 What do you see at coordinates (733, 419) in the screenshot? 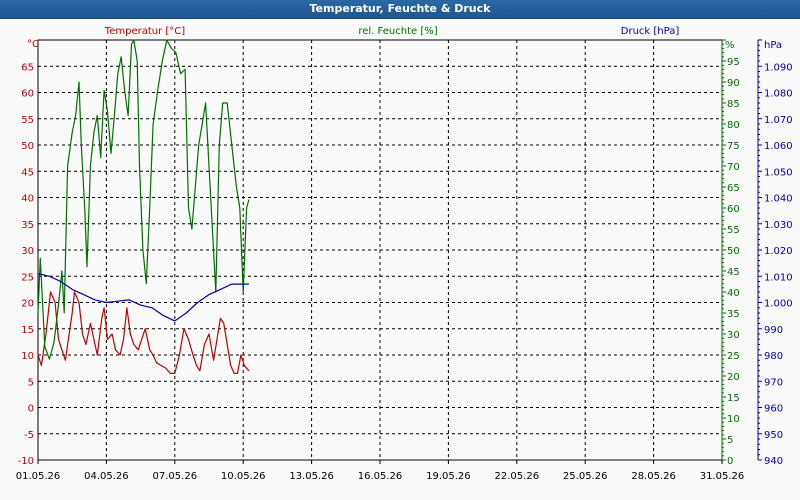
I see `humidity-tick-label: 10` at bounding box center [733, 419].